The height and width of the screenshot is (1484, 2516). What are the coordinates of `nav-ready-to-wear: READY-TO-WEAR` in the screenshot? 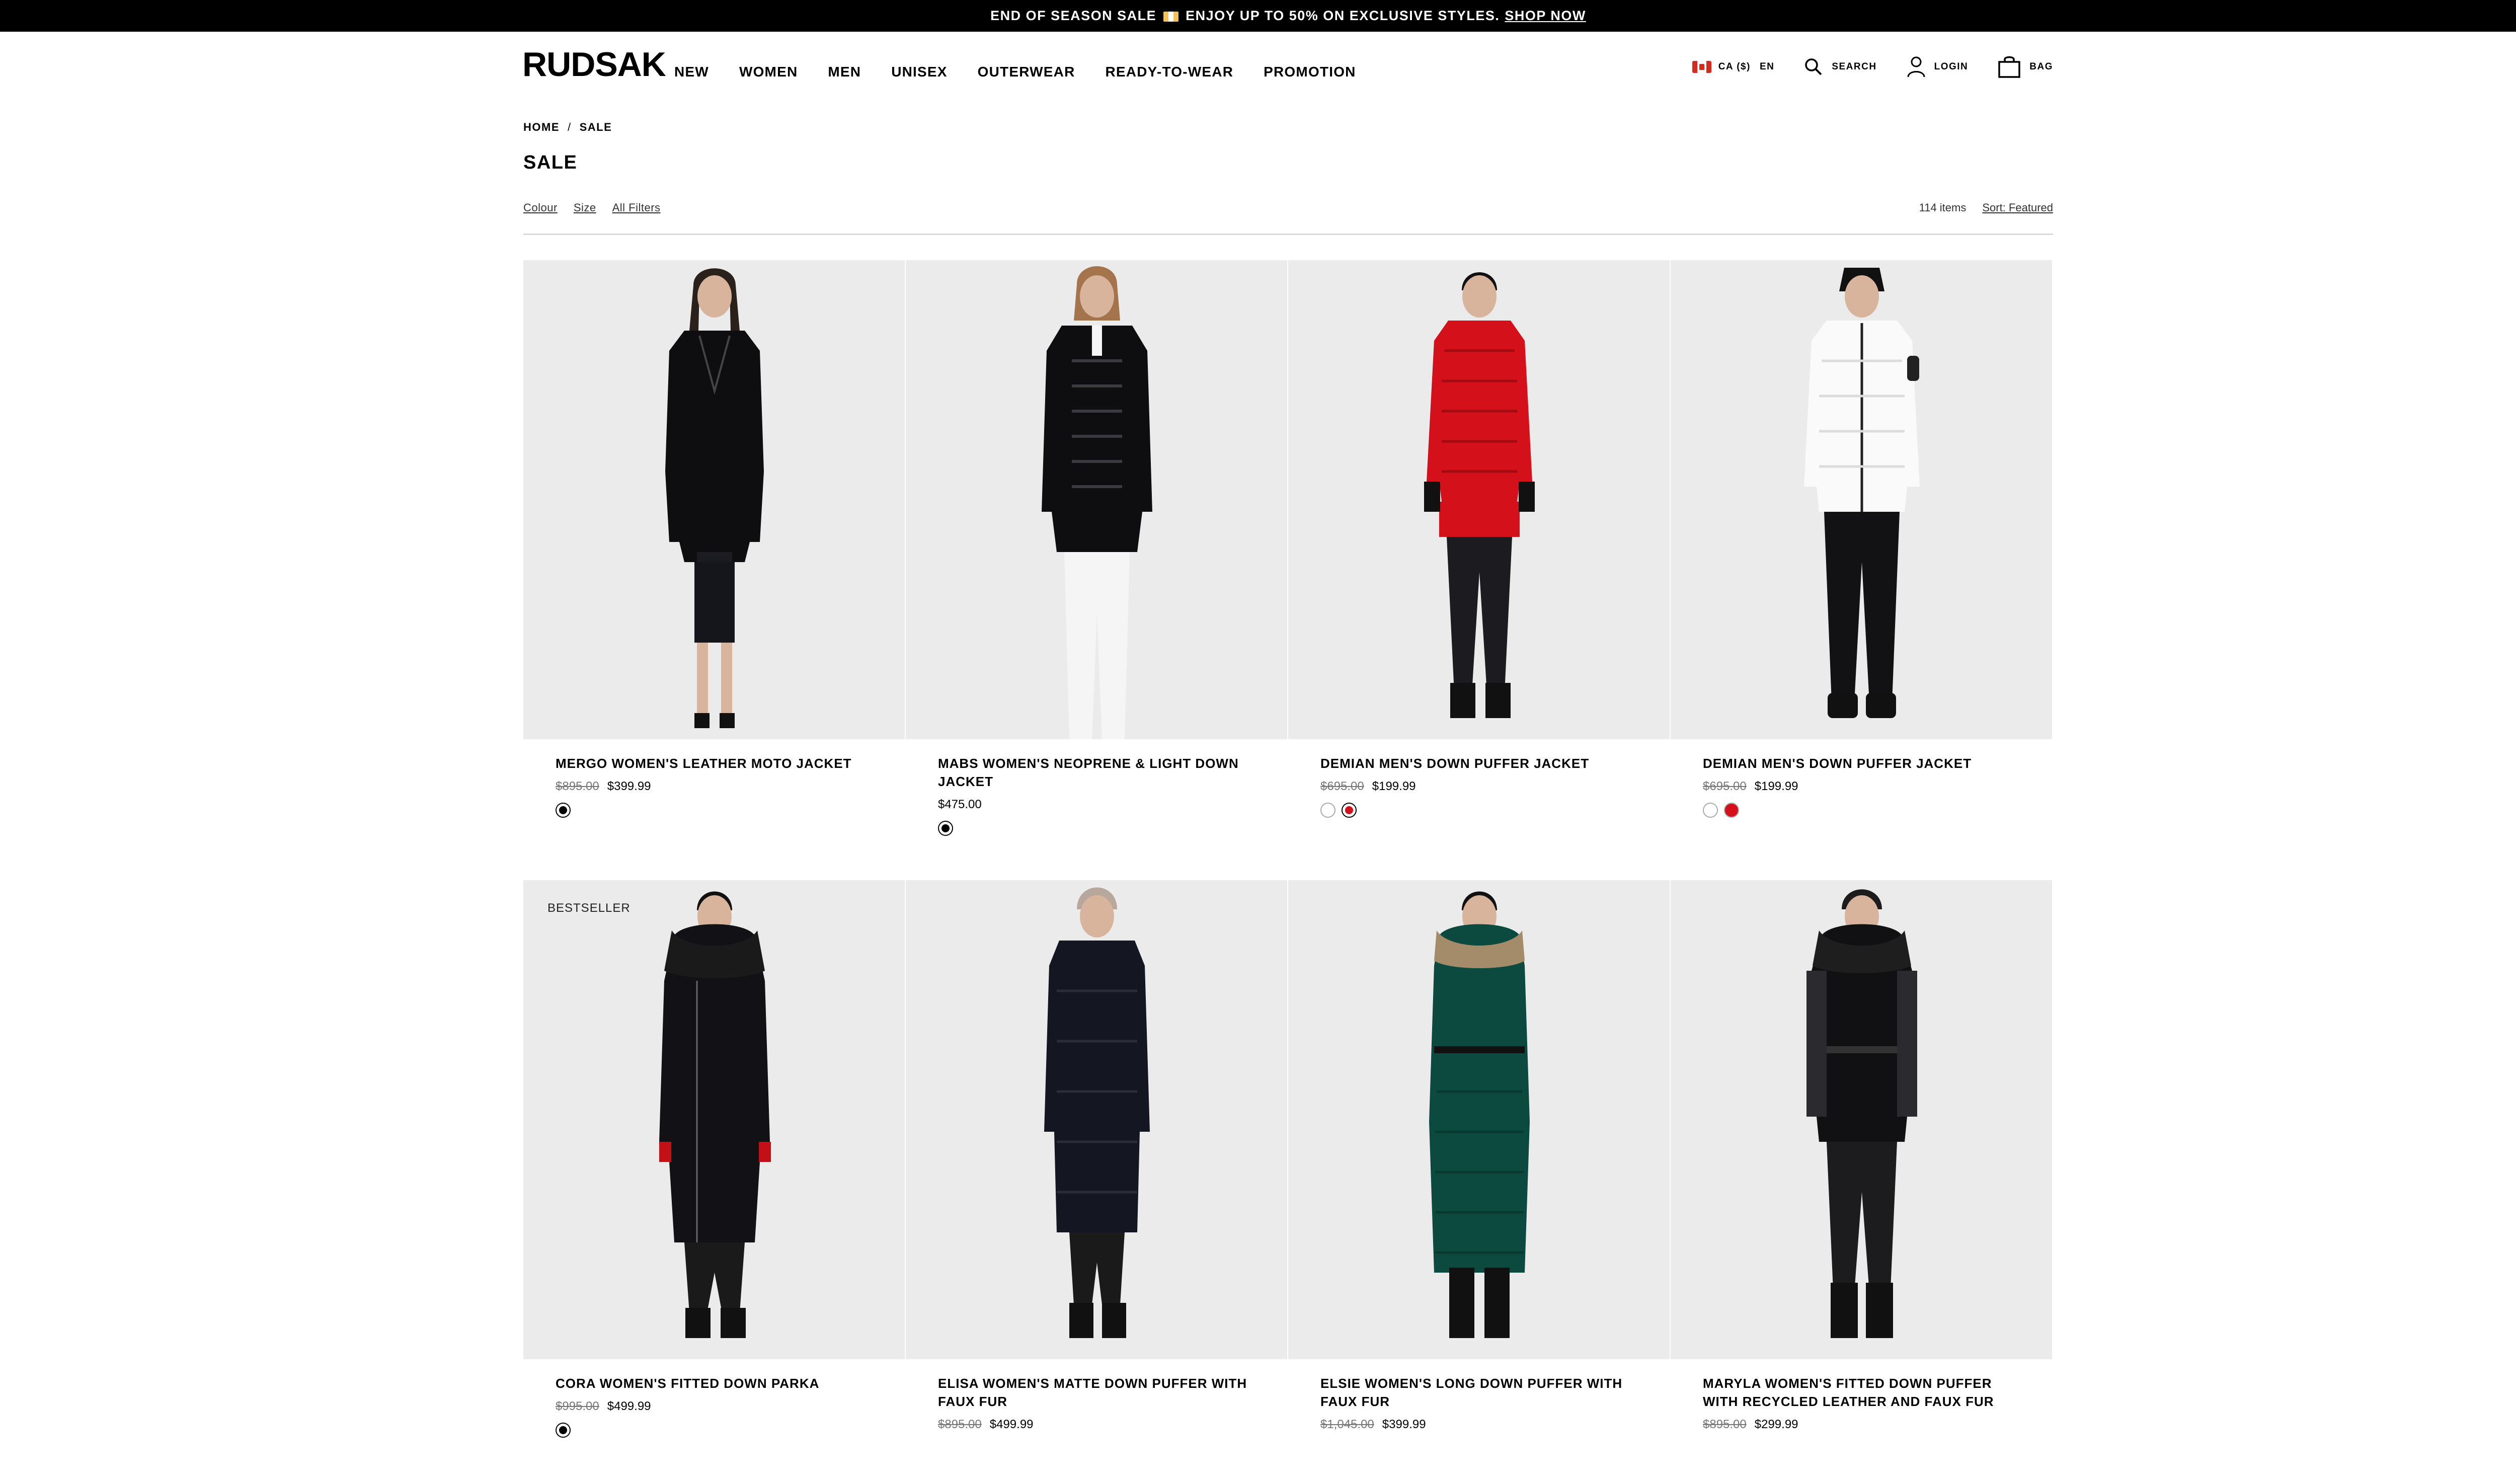 It's located at (1170, 72).